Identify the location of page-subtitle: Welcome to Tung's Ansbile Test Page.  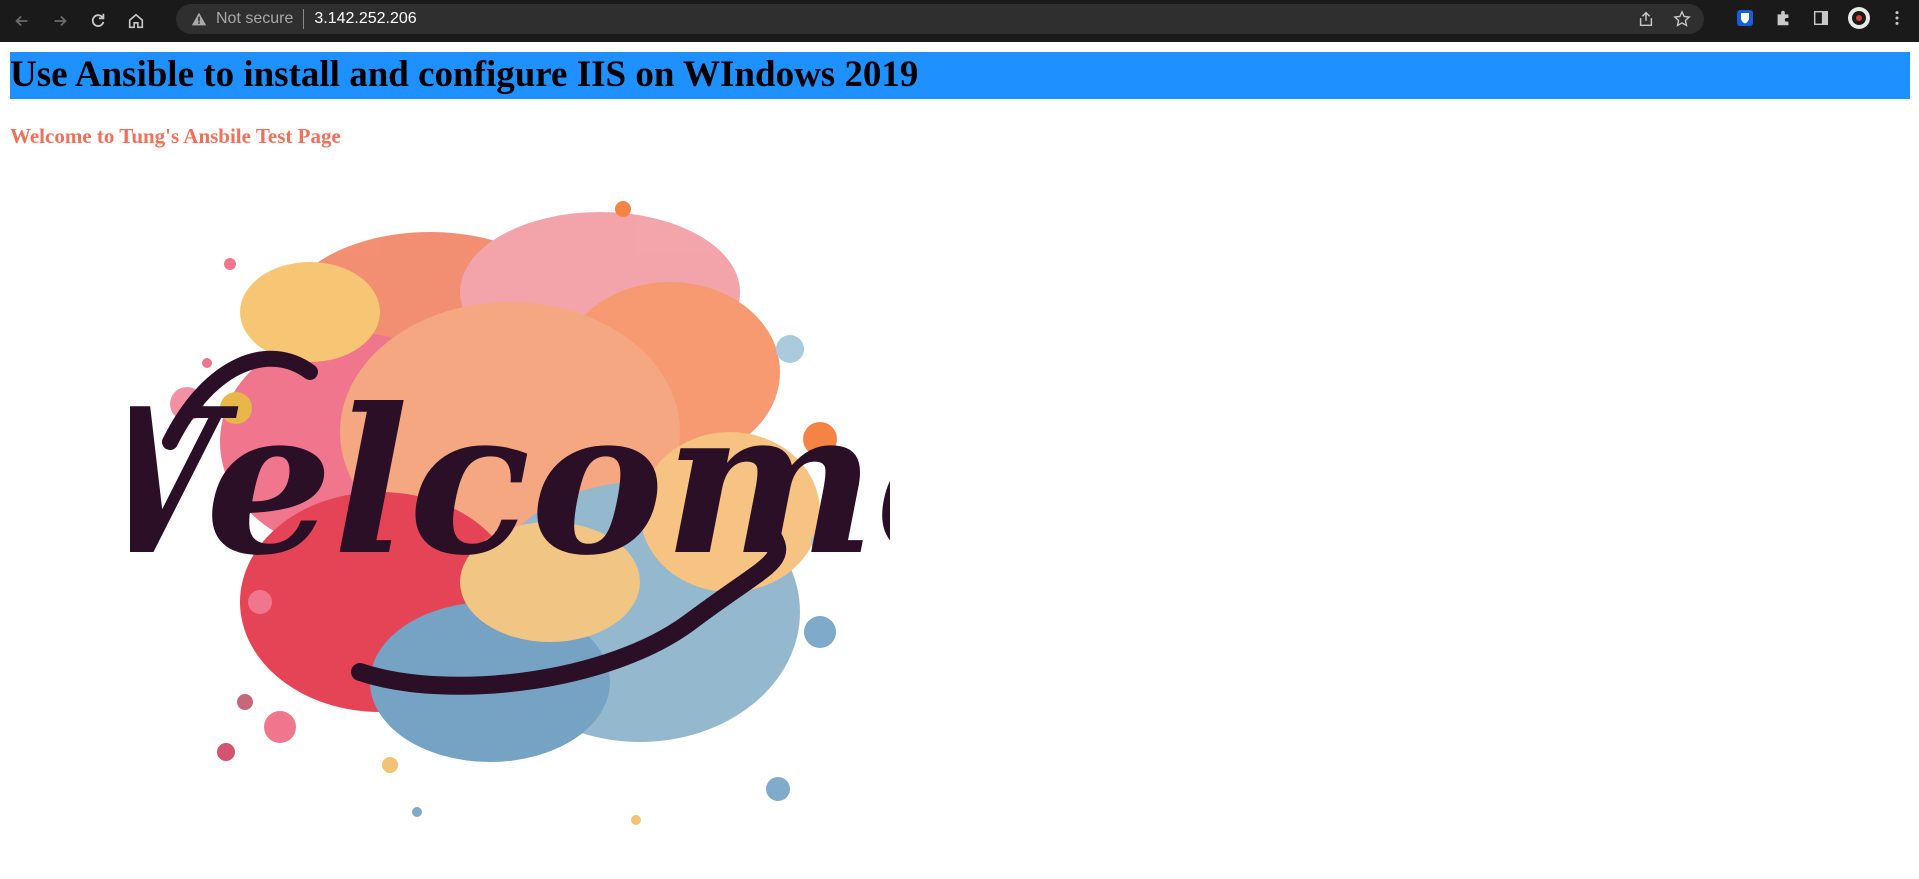
(175, 136).